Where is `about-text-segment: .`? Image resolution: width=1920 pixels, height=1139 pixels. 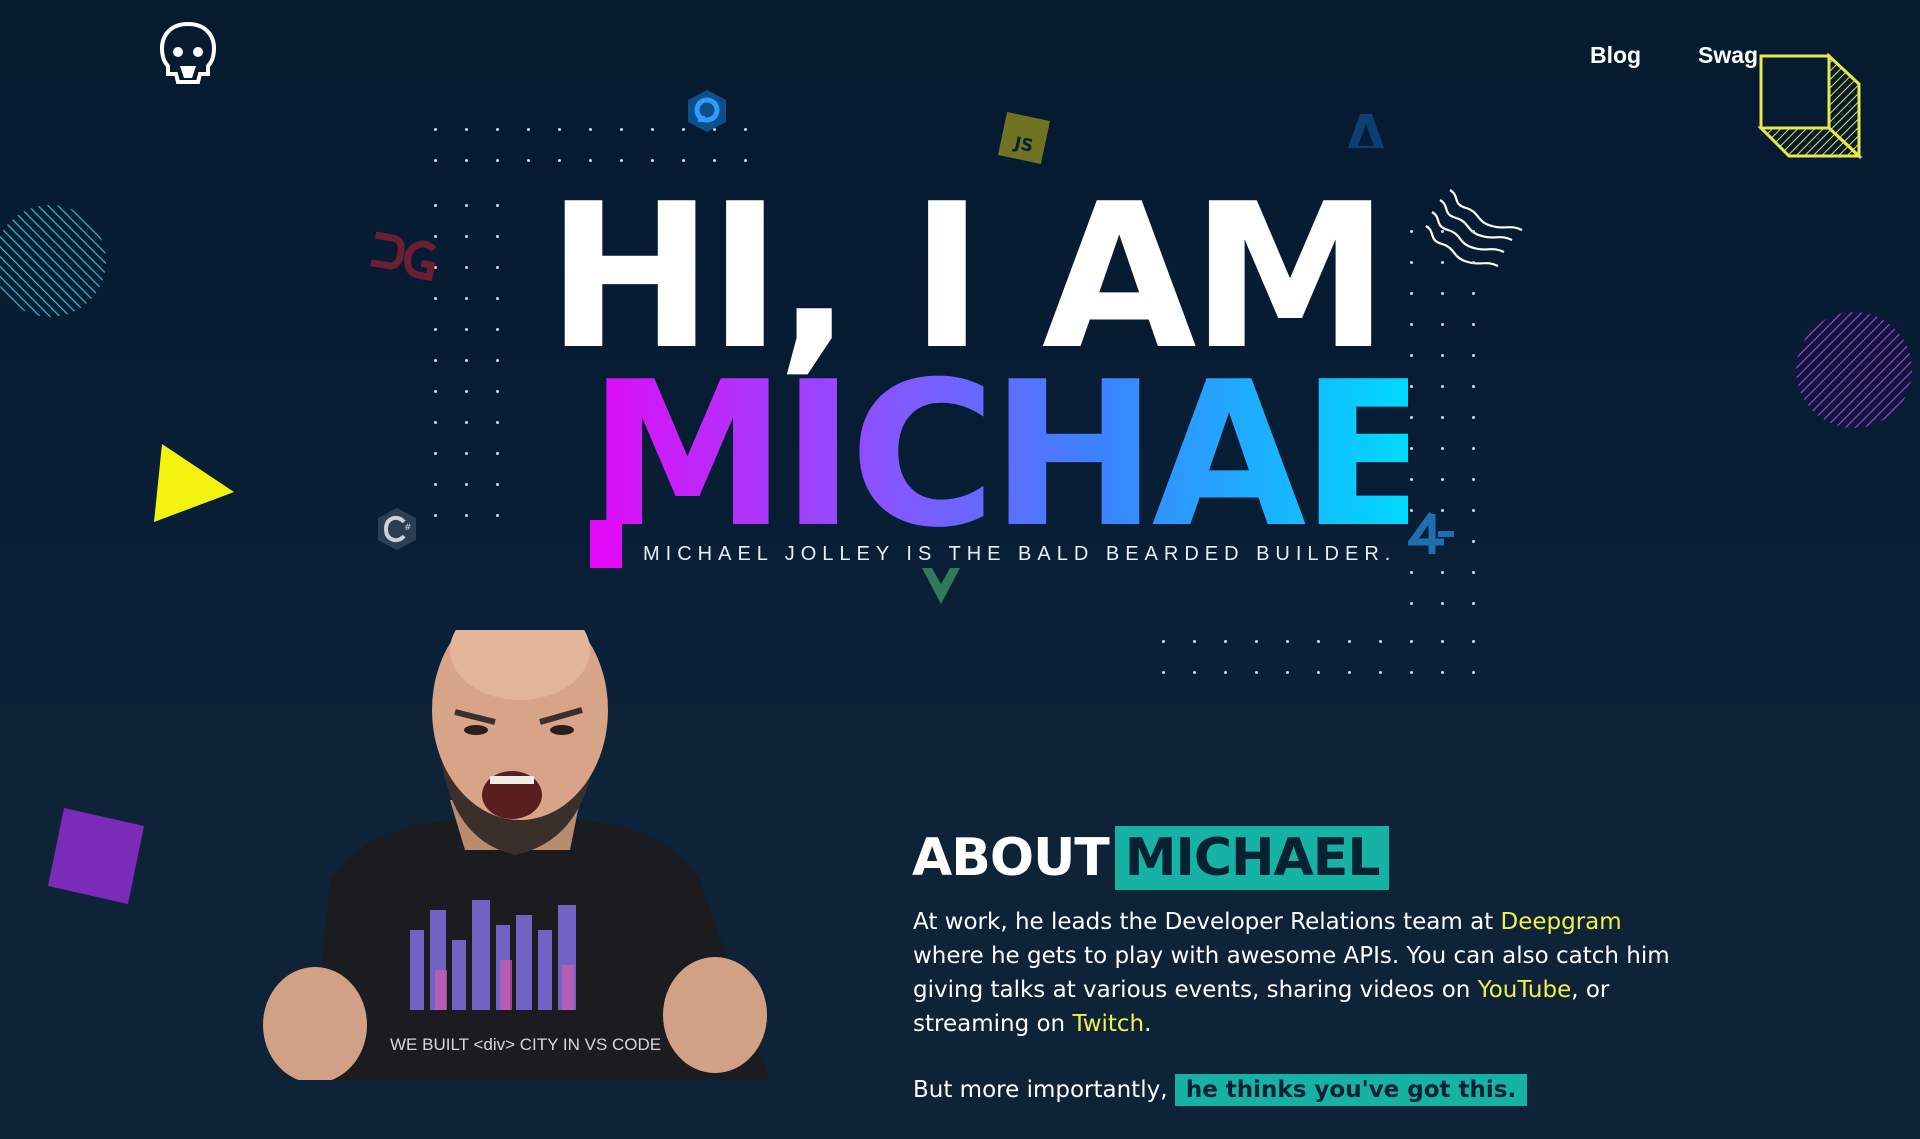
about-text-segment: . is located at coordinates (1148, 1024).